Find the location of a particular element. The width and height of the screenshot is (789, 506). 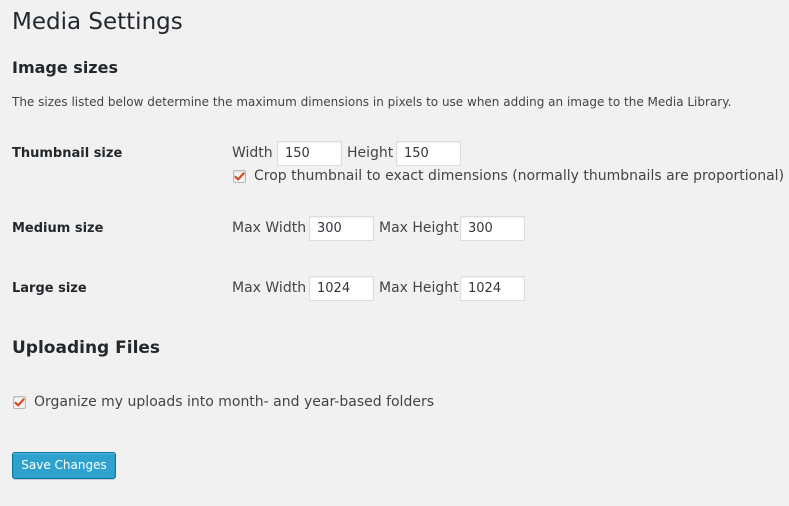

medium-height-label: Max Height is located at coordinates (419, 228).